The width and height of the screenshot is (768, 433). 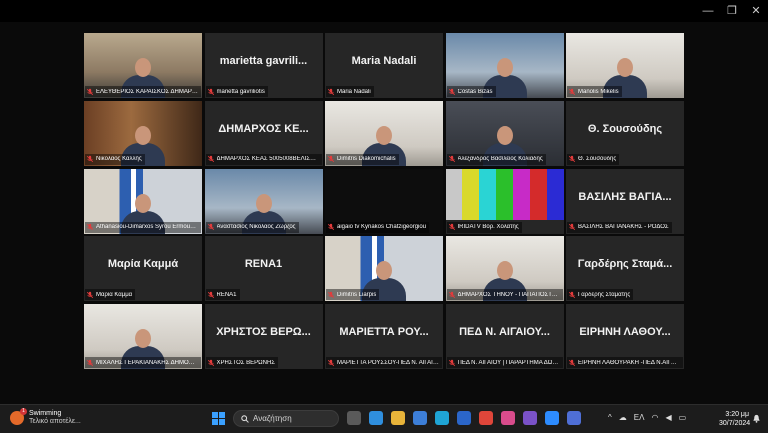 What do you see at coordinates (110, 295) in the screenshot?
I see `participant-name-tag: Μαρία Καμμά` at bounding box center [110, 295].